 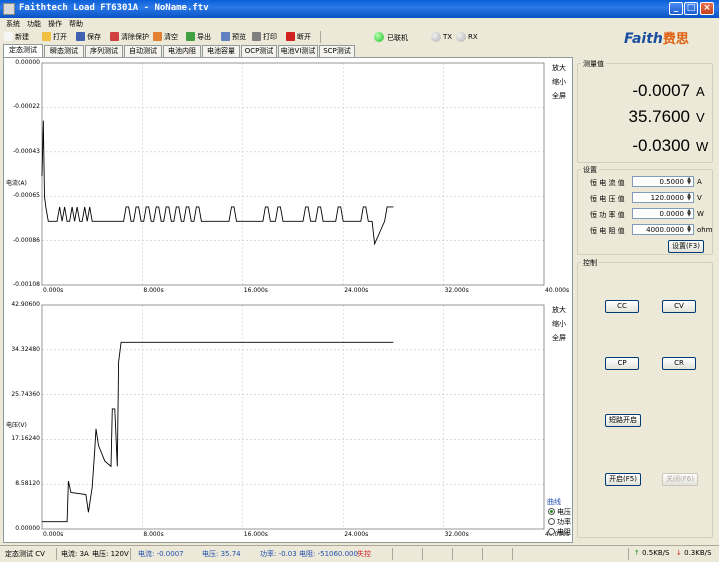 What do you see at coordinates (165, 37) in the screenshot?
I see `clear-button: 清空` at bounding box center [165, 37].